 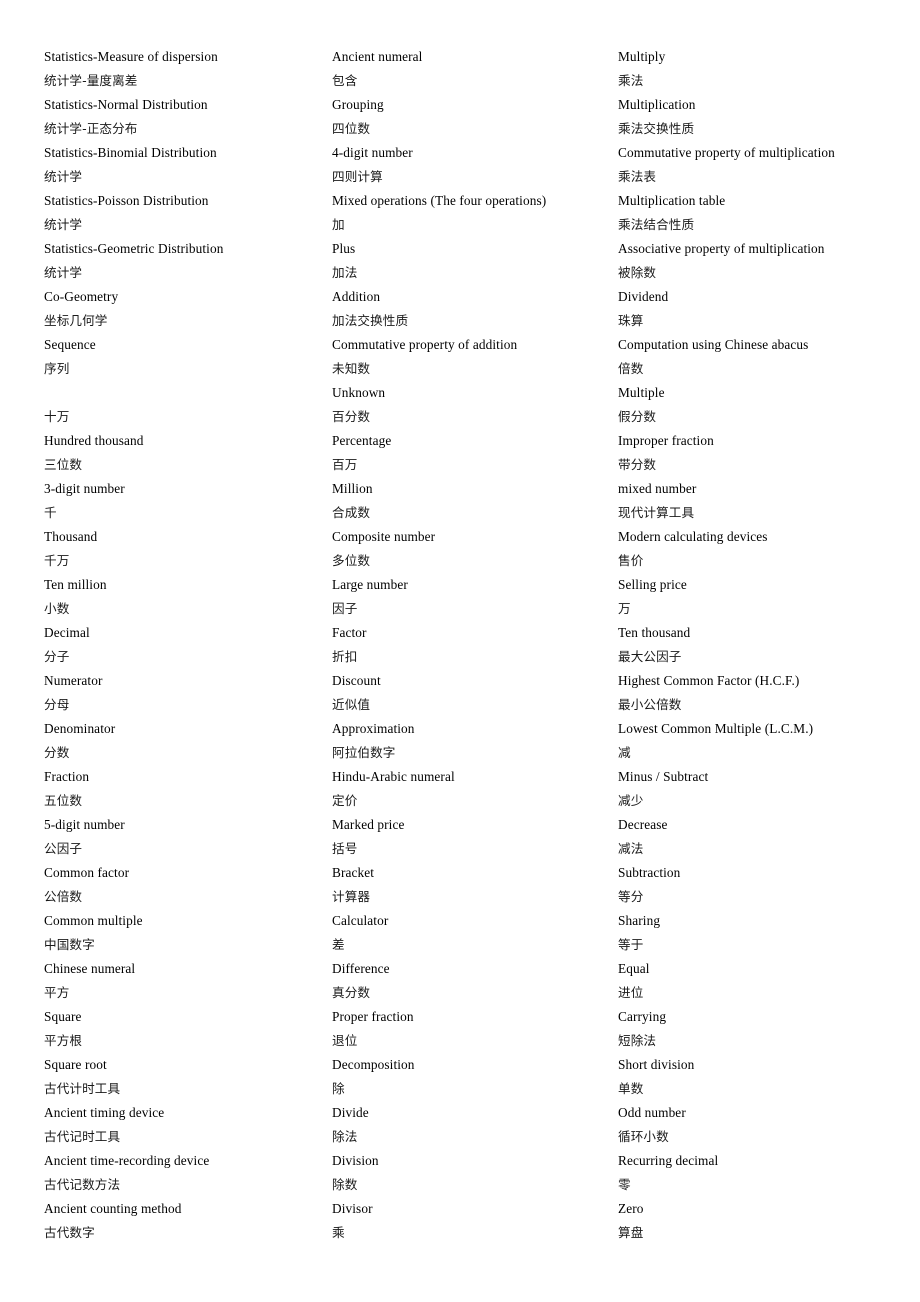 What do you see at coordinates (643, 296) in the screenshot?
I see `term-english: Dividend` at bounding box center [643, 296].